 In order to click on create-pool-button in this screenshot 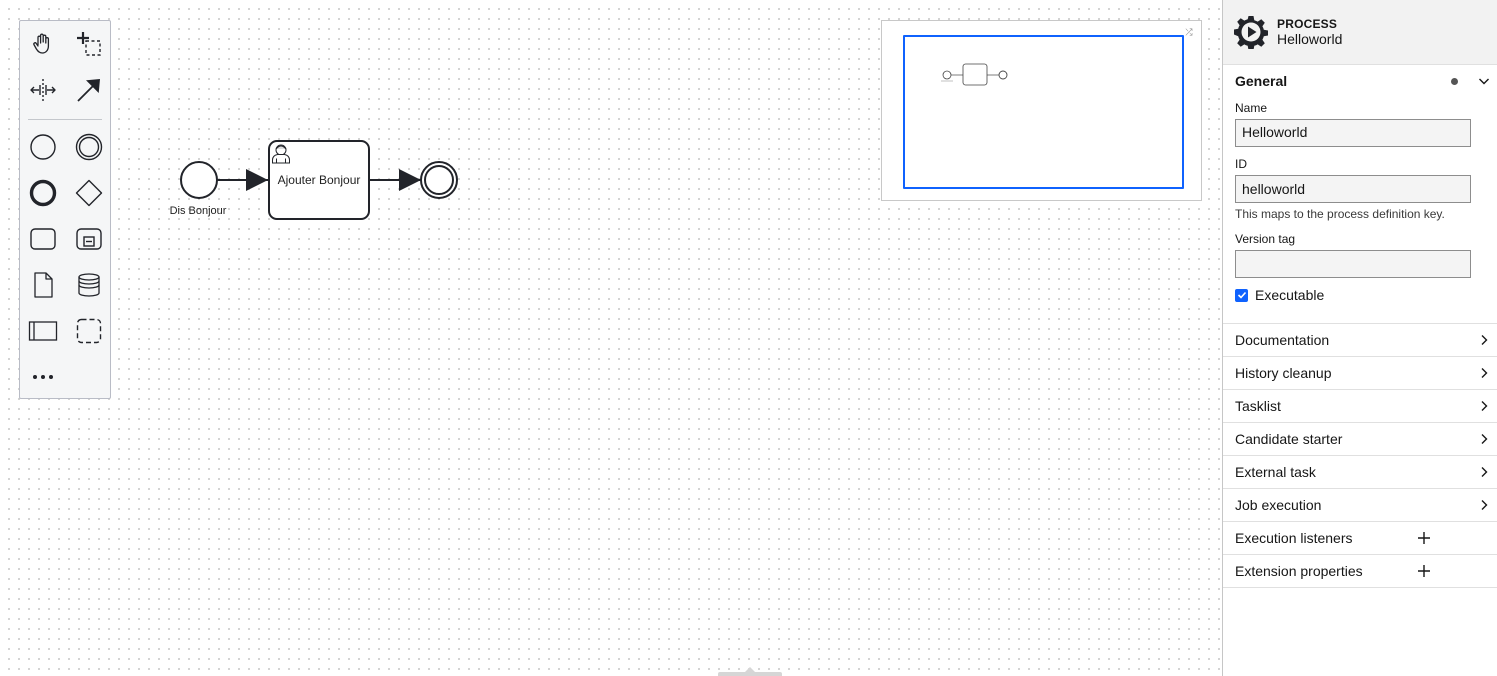, I will do `click(43, 331)`.